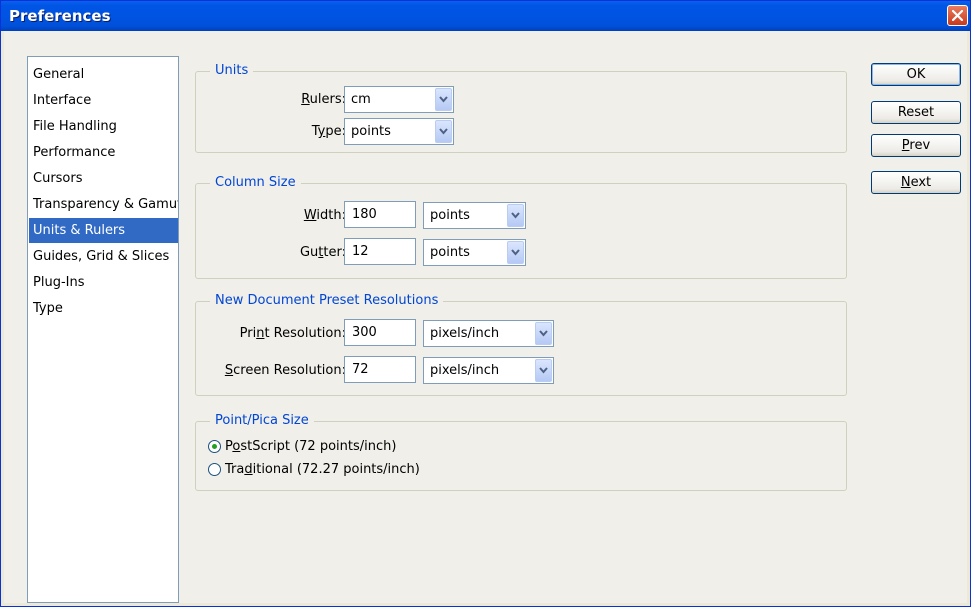  I want to click on screen-resolution-value: 72, so click(360, 369).